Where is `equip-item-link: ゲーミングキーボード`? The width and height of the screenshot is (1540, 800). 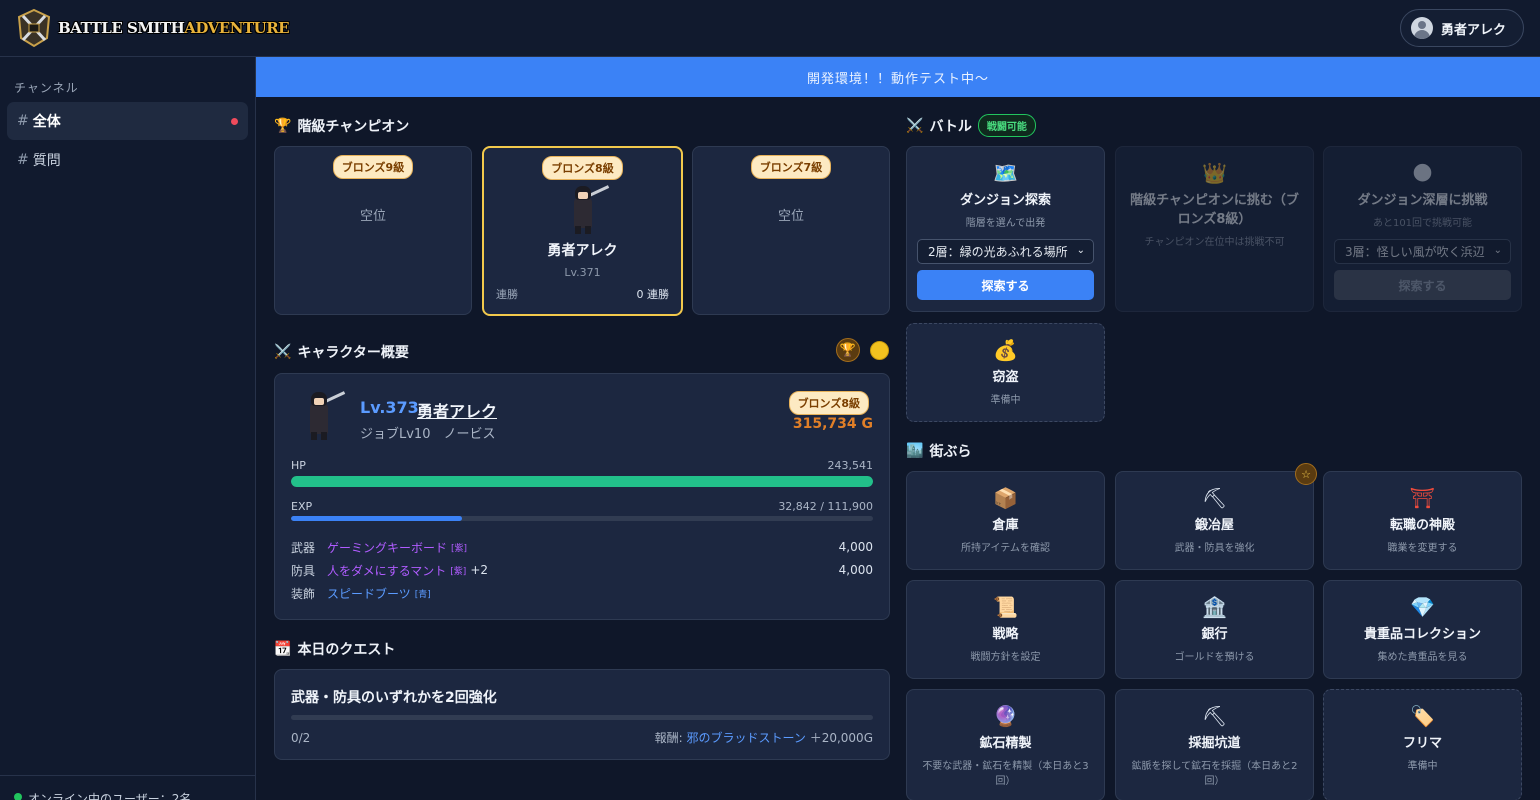 equip-item-link: ゲーミングキーボード is located at coordinates (387, 547).